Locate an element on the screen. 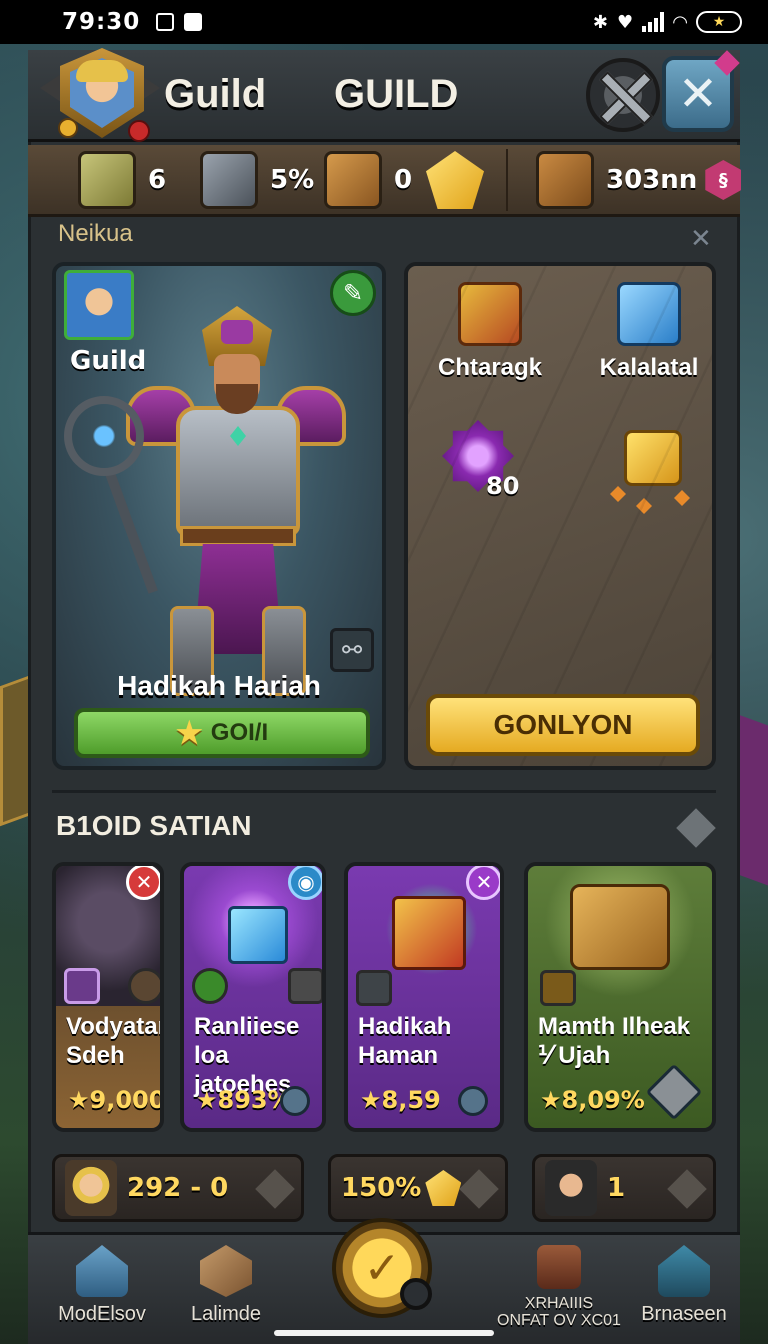 The height and width of the screenshot is (1344, 768). bag-icon is located at coordinates (226, 1271).